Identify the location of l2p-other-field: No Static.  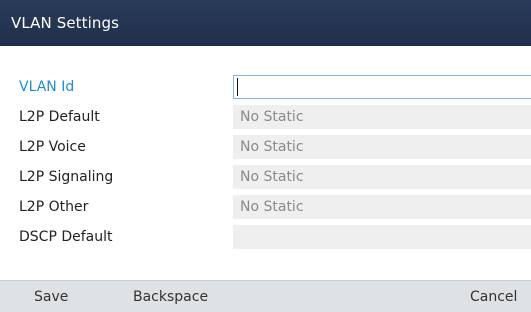
(382, 207).